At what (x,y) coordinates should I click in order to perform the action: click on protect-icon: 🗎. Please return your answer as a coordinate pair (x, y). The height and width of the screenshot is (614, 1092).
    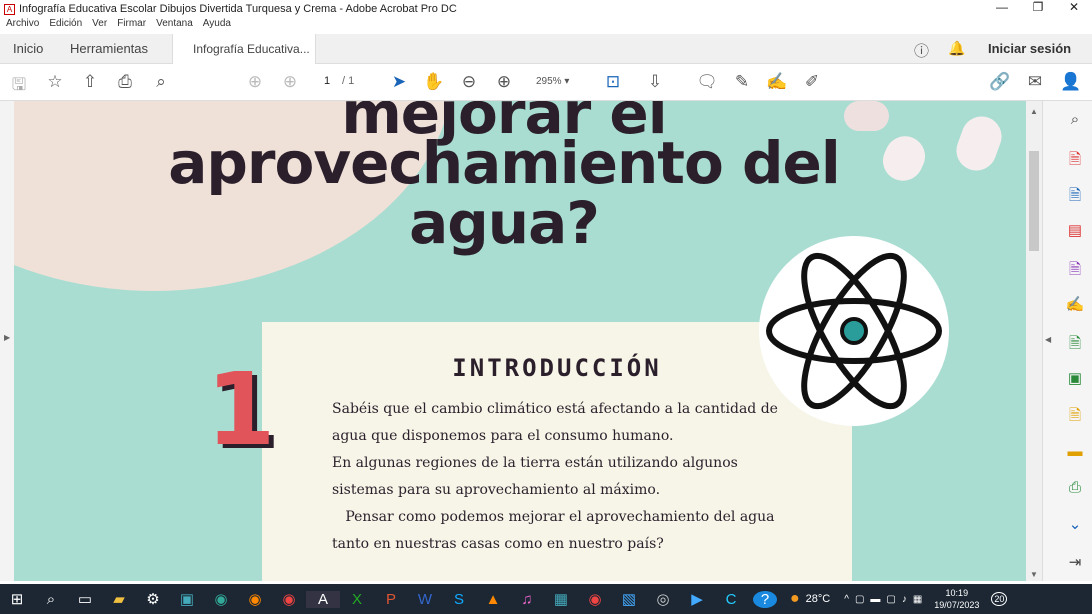
    Looking at the image, I should click on (1075, 417).